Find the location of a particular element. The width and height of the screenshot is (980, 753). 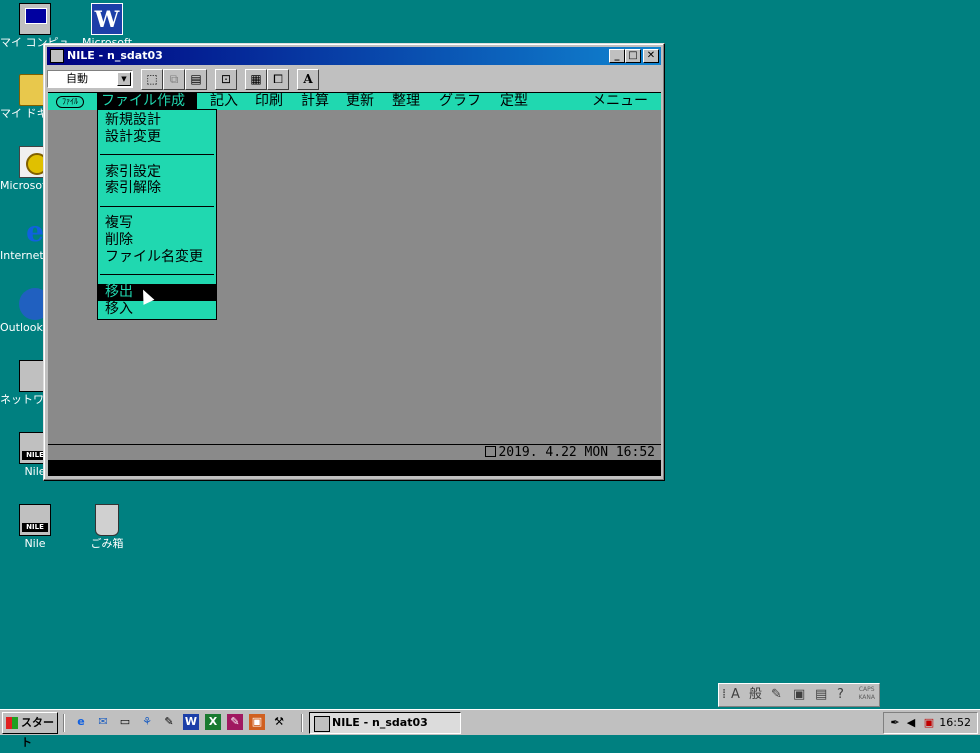

channels-icon: ⚘ is located at coordinates (147, 722).